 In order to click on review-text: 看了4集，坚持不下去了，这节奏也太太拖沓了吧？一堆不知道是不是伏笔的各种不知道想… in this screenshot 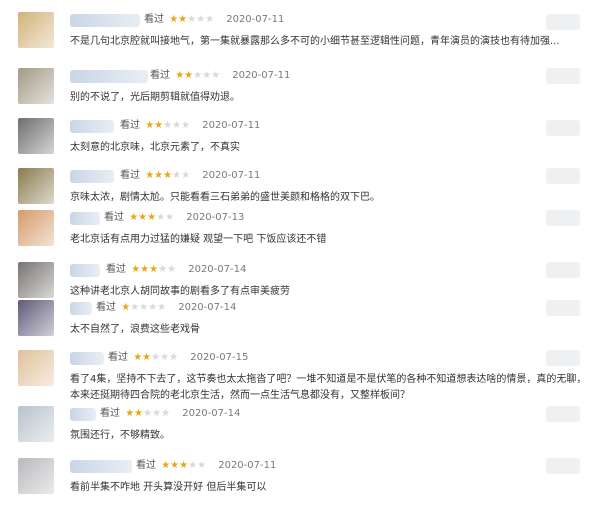, I will do `click(328, 387)`.